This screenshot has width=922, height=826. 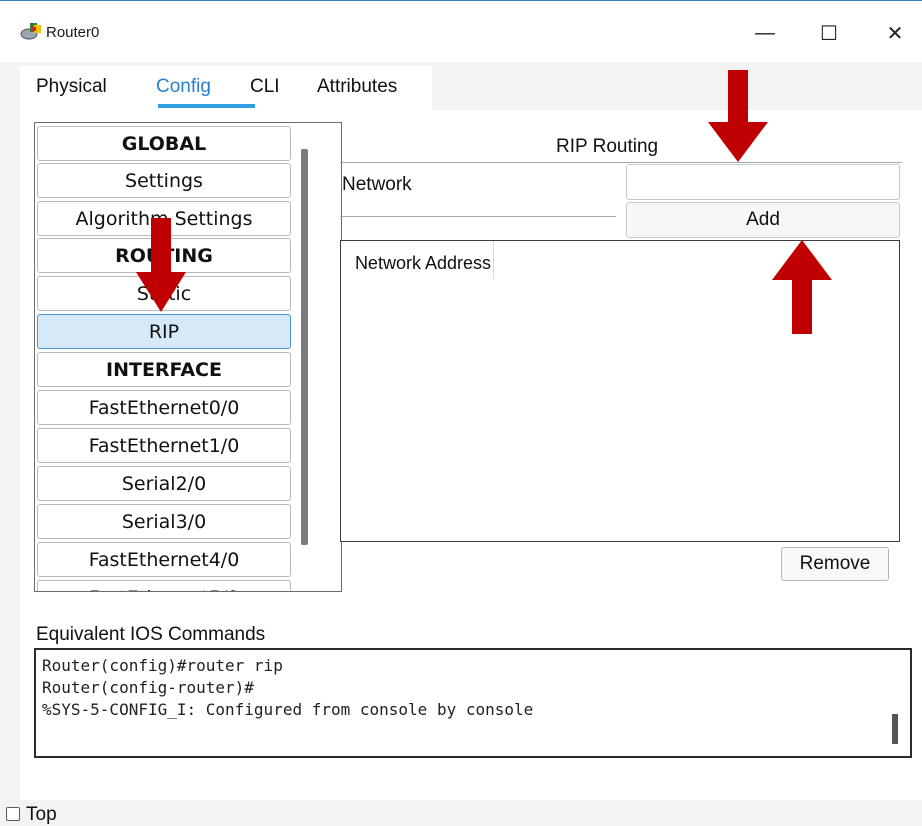 I want to click on top-checkbox-row: Top, so click(x=461, y=813).